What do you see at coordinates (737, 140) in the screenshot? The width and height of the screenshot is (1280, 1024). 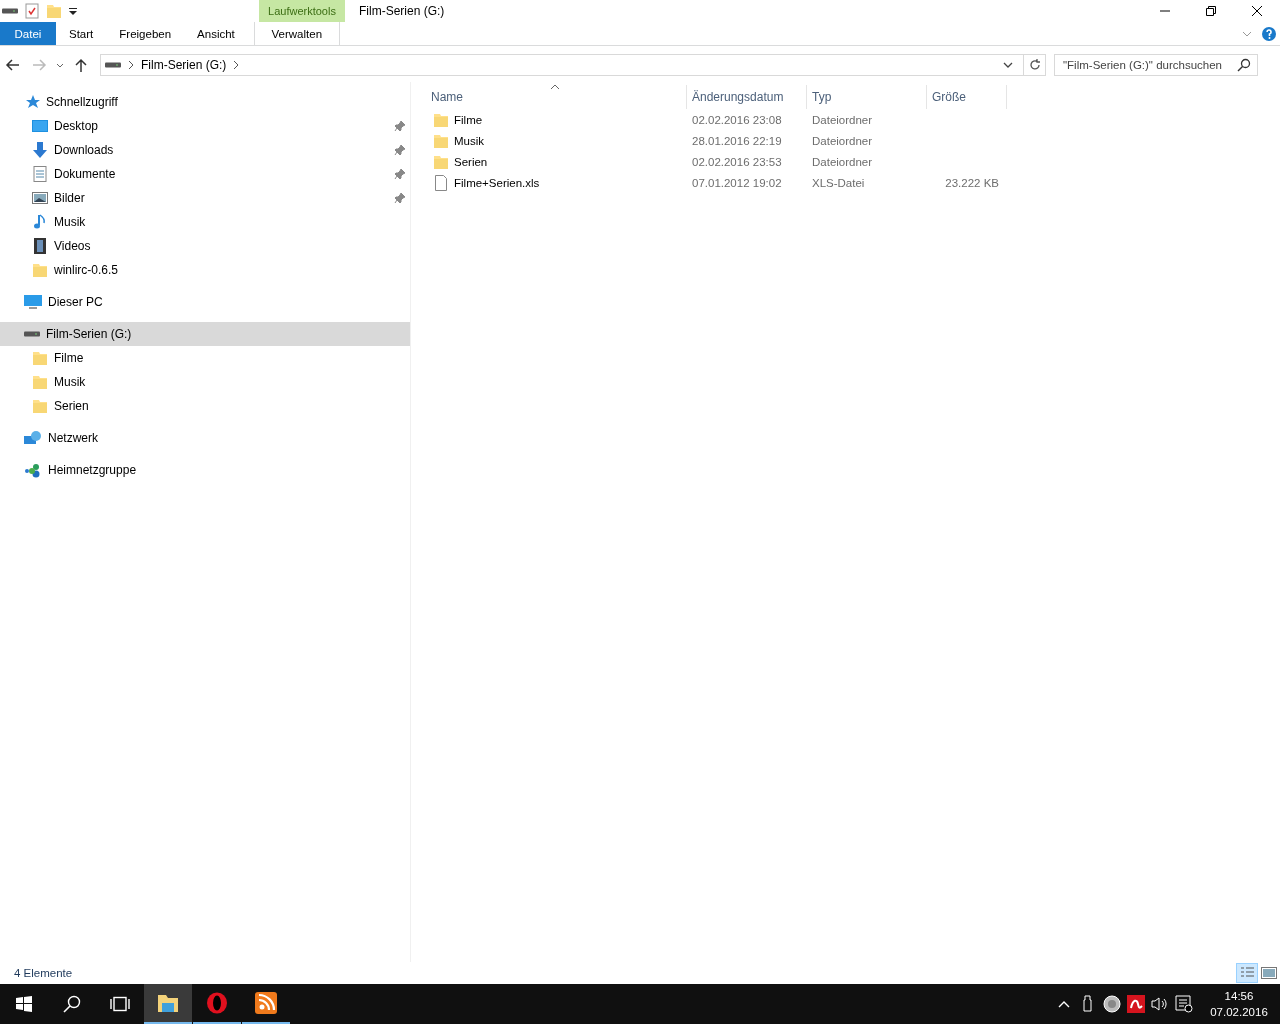 I see `date-cell: 28.01.2016 22:19` at bounding box center [737, 140].